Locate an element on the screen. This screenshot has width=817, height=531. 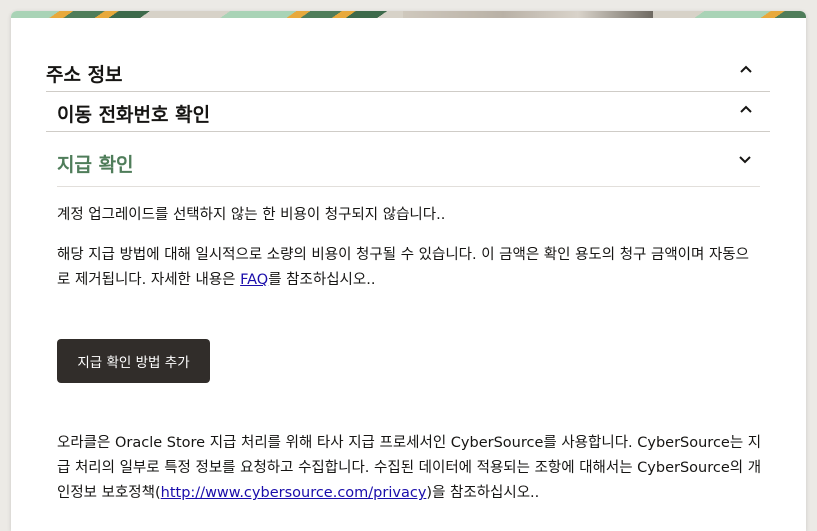
section-mobile-title: 이동 전화번호 확인 is located at coordinates (134, 115).